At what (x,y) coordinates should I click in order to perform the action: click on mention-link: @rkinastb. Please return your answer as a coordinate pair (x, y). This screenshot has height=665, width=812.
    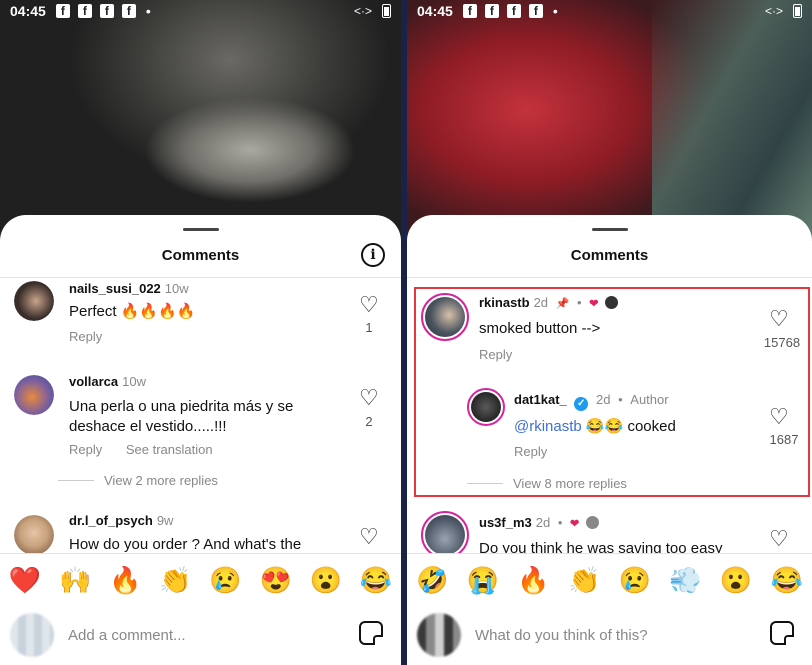
    Looking at the image, I should click on (548, 426).